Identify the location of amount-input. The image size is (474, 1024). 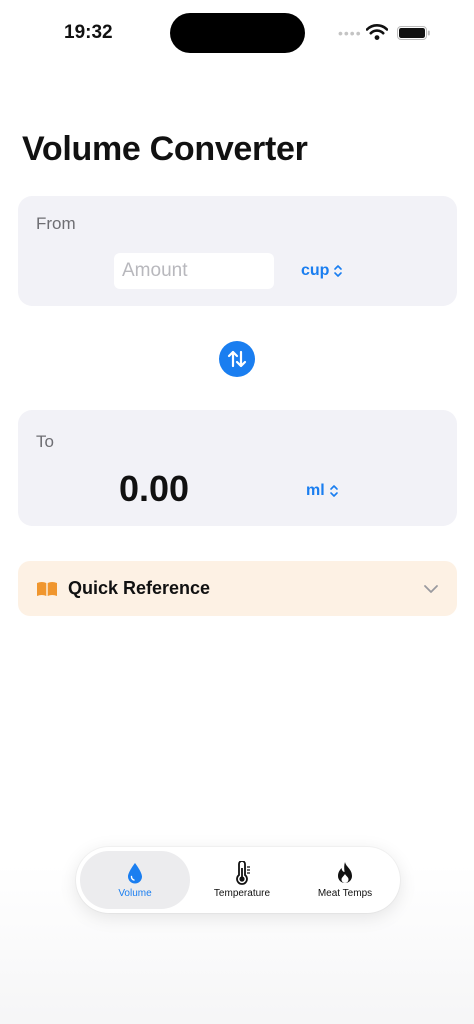
(194, 271).